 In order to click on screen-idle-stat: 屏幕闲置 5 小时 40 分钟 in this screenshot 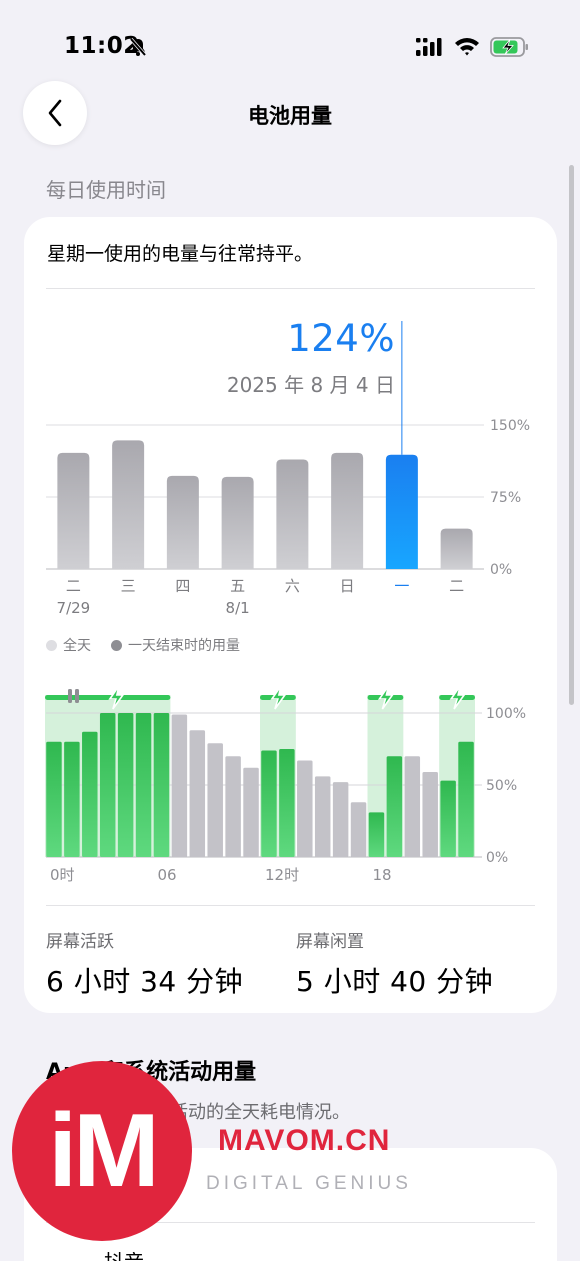, I will do `click(394, 963)`.